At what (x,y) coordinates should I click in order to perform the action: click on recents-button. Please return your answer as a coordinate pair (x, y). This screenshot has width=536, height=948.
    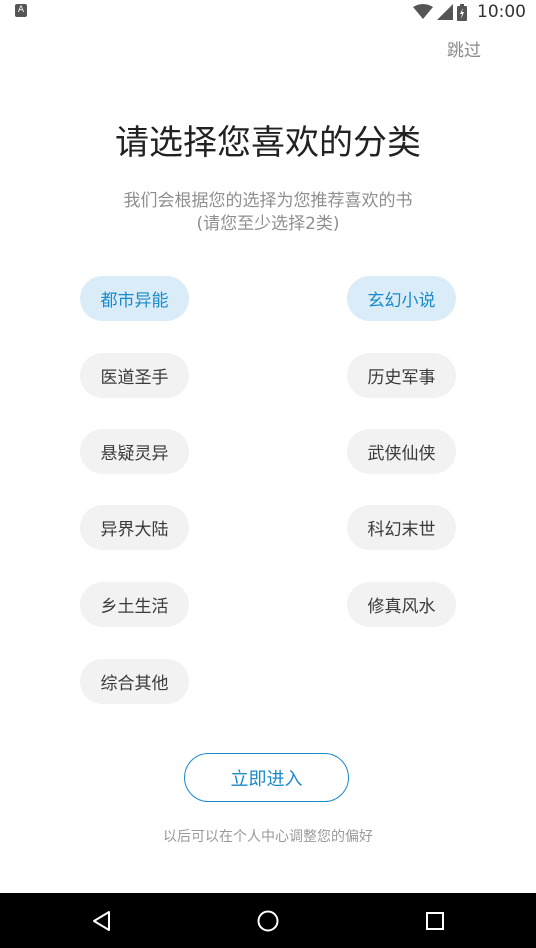
    Looking at the image, I should click on (435, 920).